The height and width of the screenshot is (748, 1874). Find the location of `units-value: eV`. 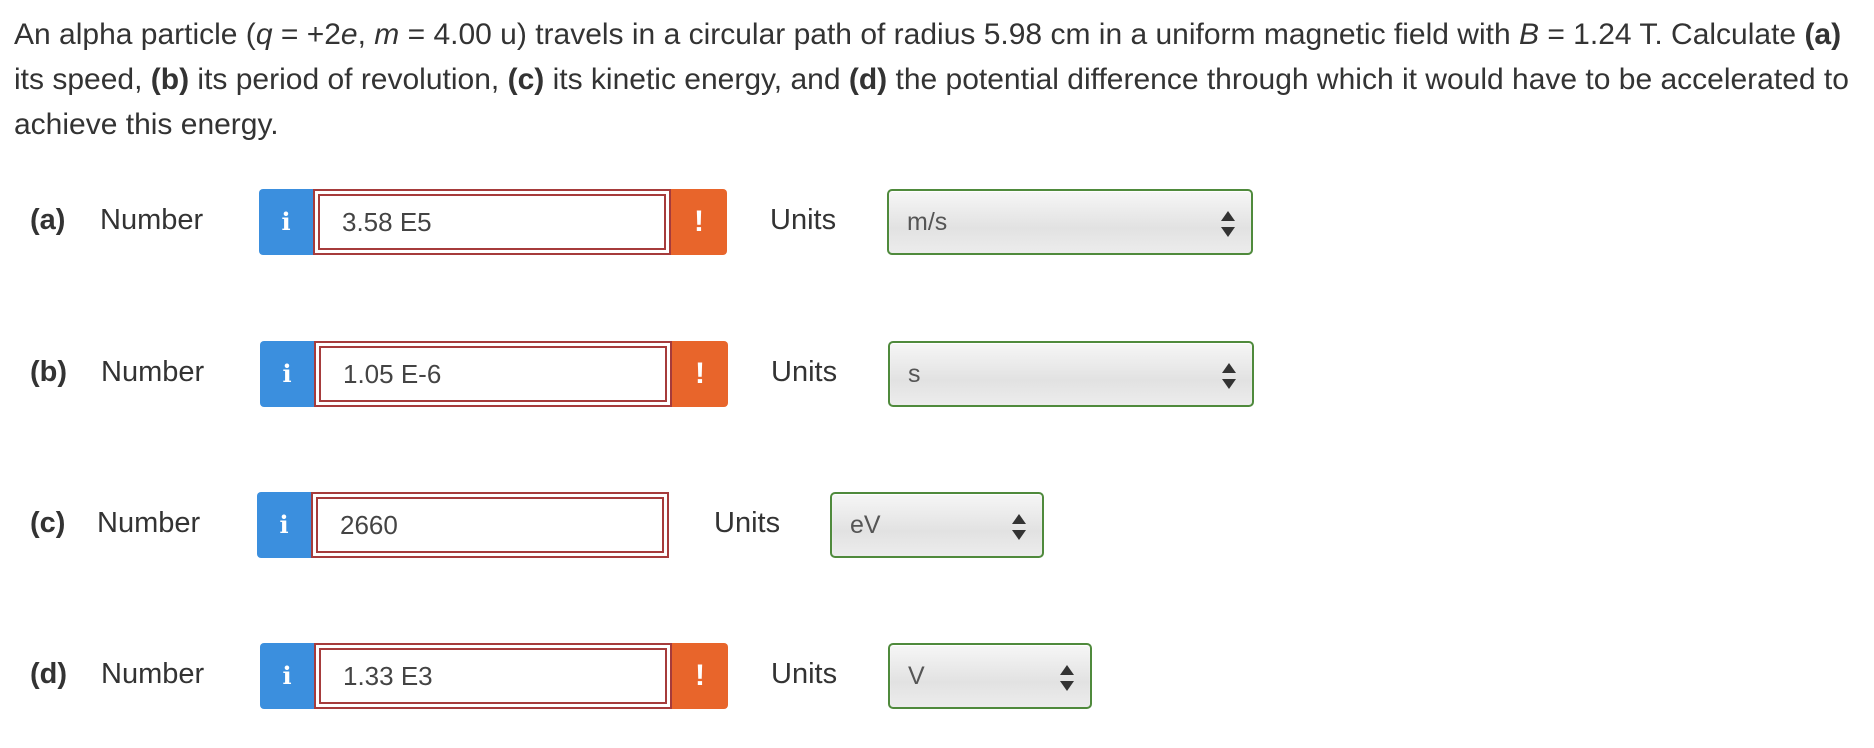

units-value: eV is located at coordinates (865, 525).